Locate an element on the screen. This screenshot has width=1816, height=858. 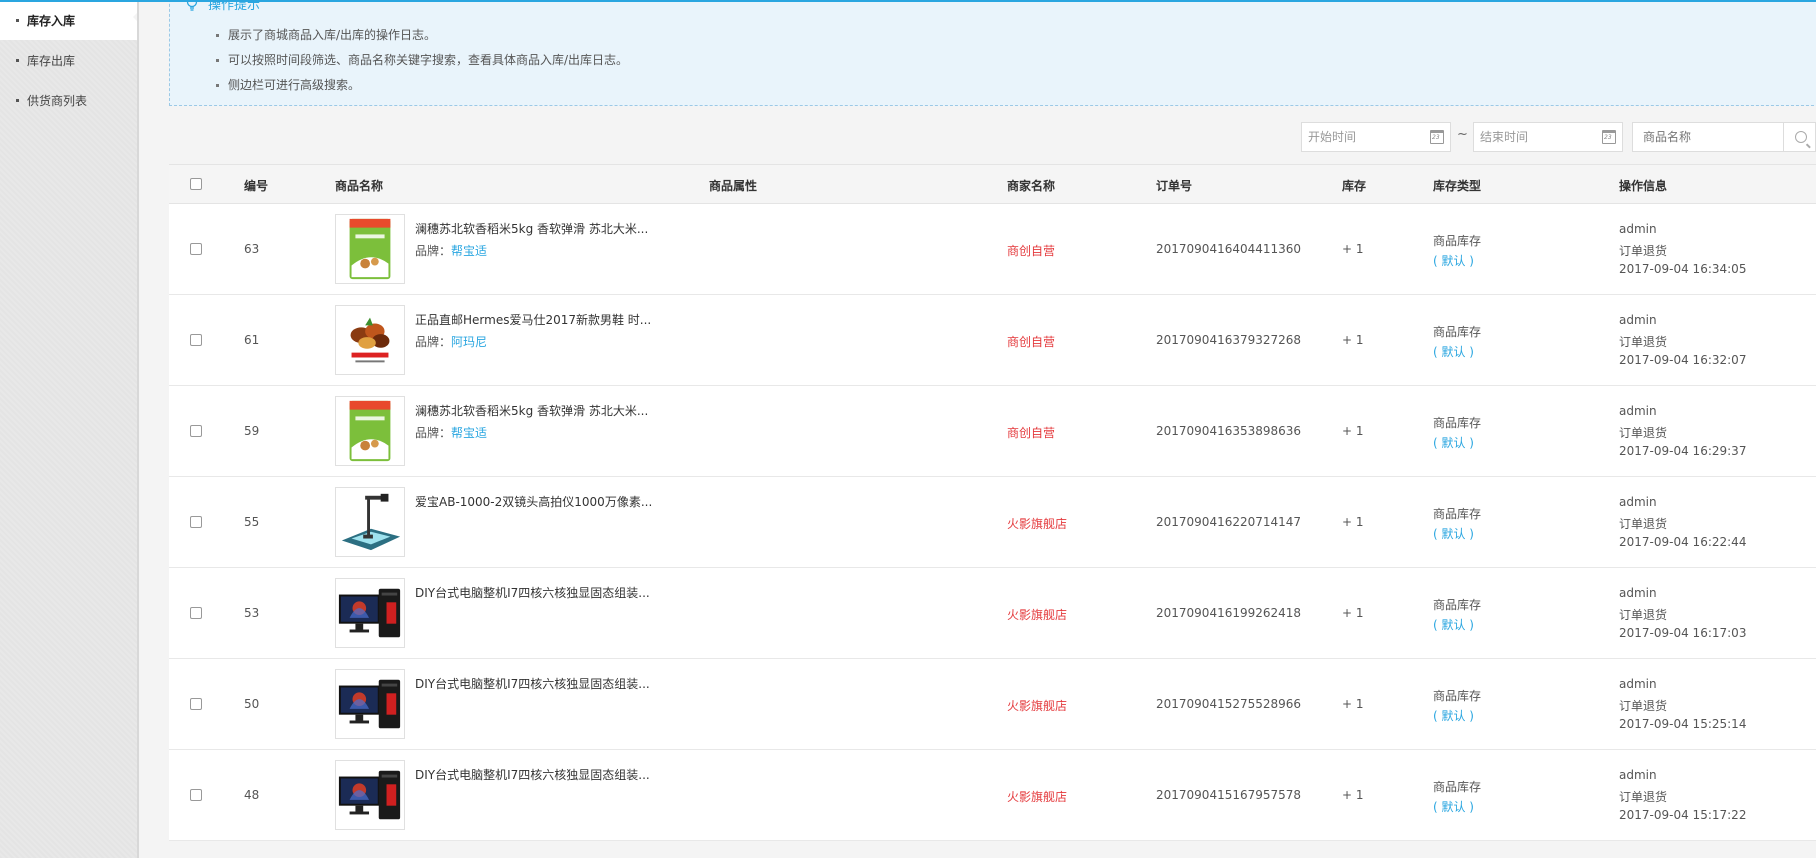
search-button is located at coordinates (1799, 137).